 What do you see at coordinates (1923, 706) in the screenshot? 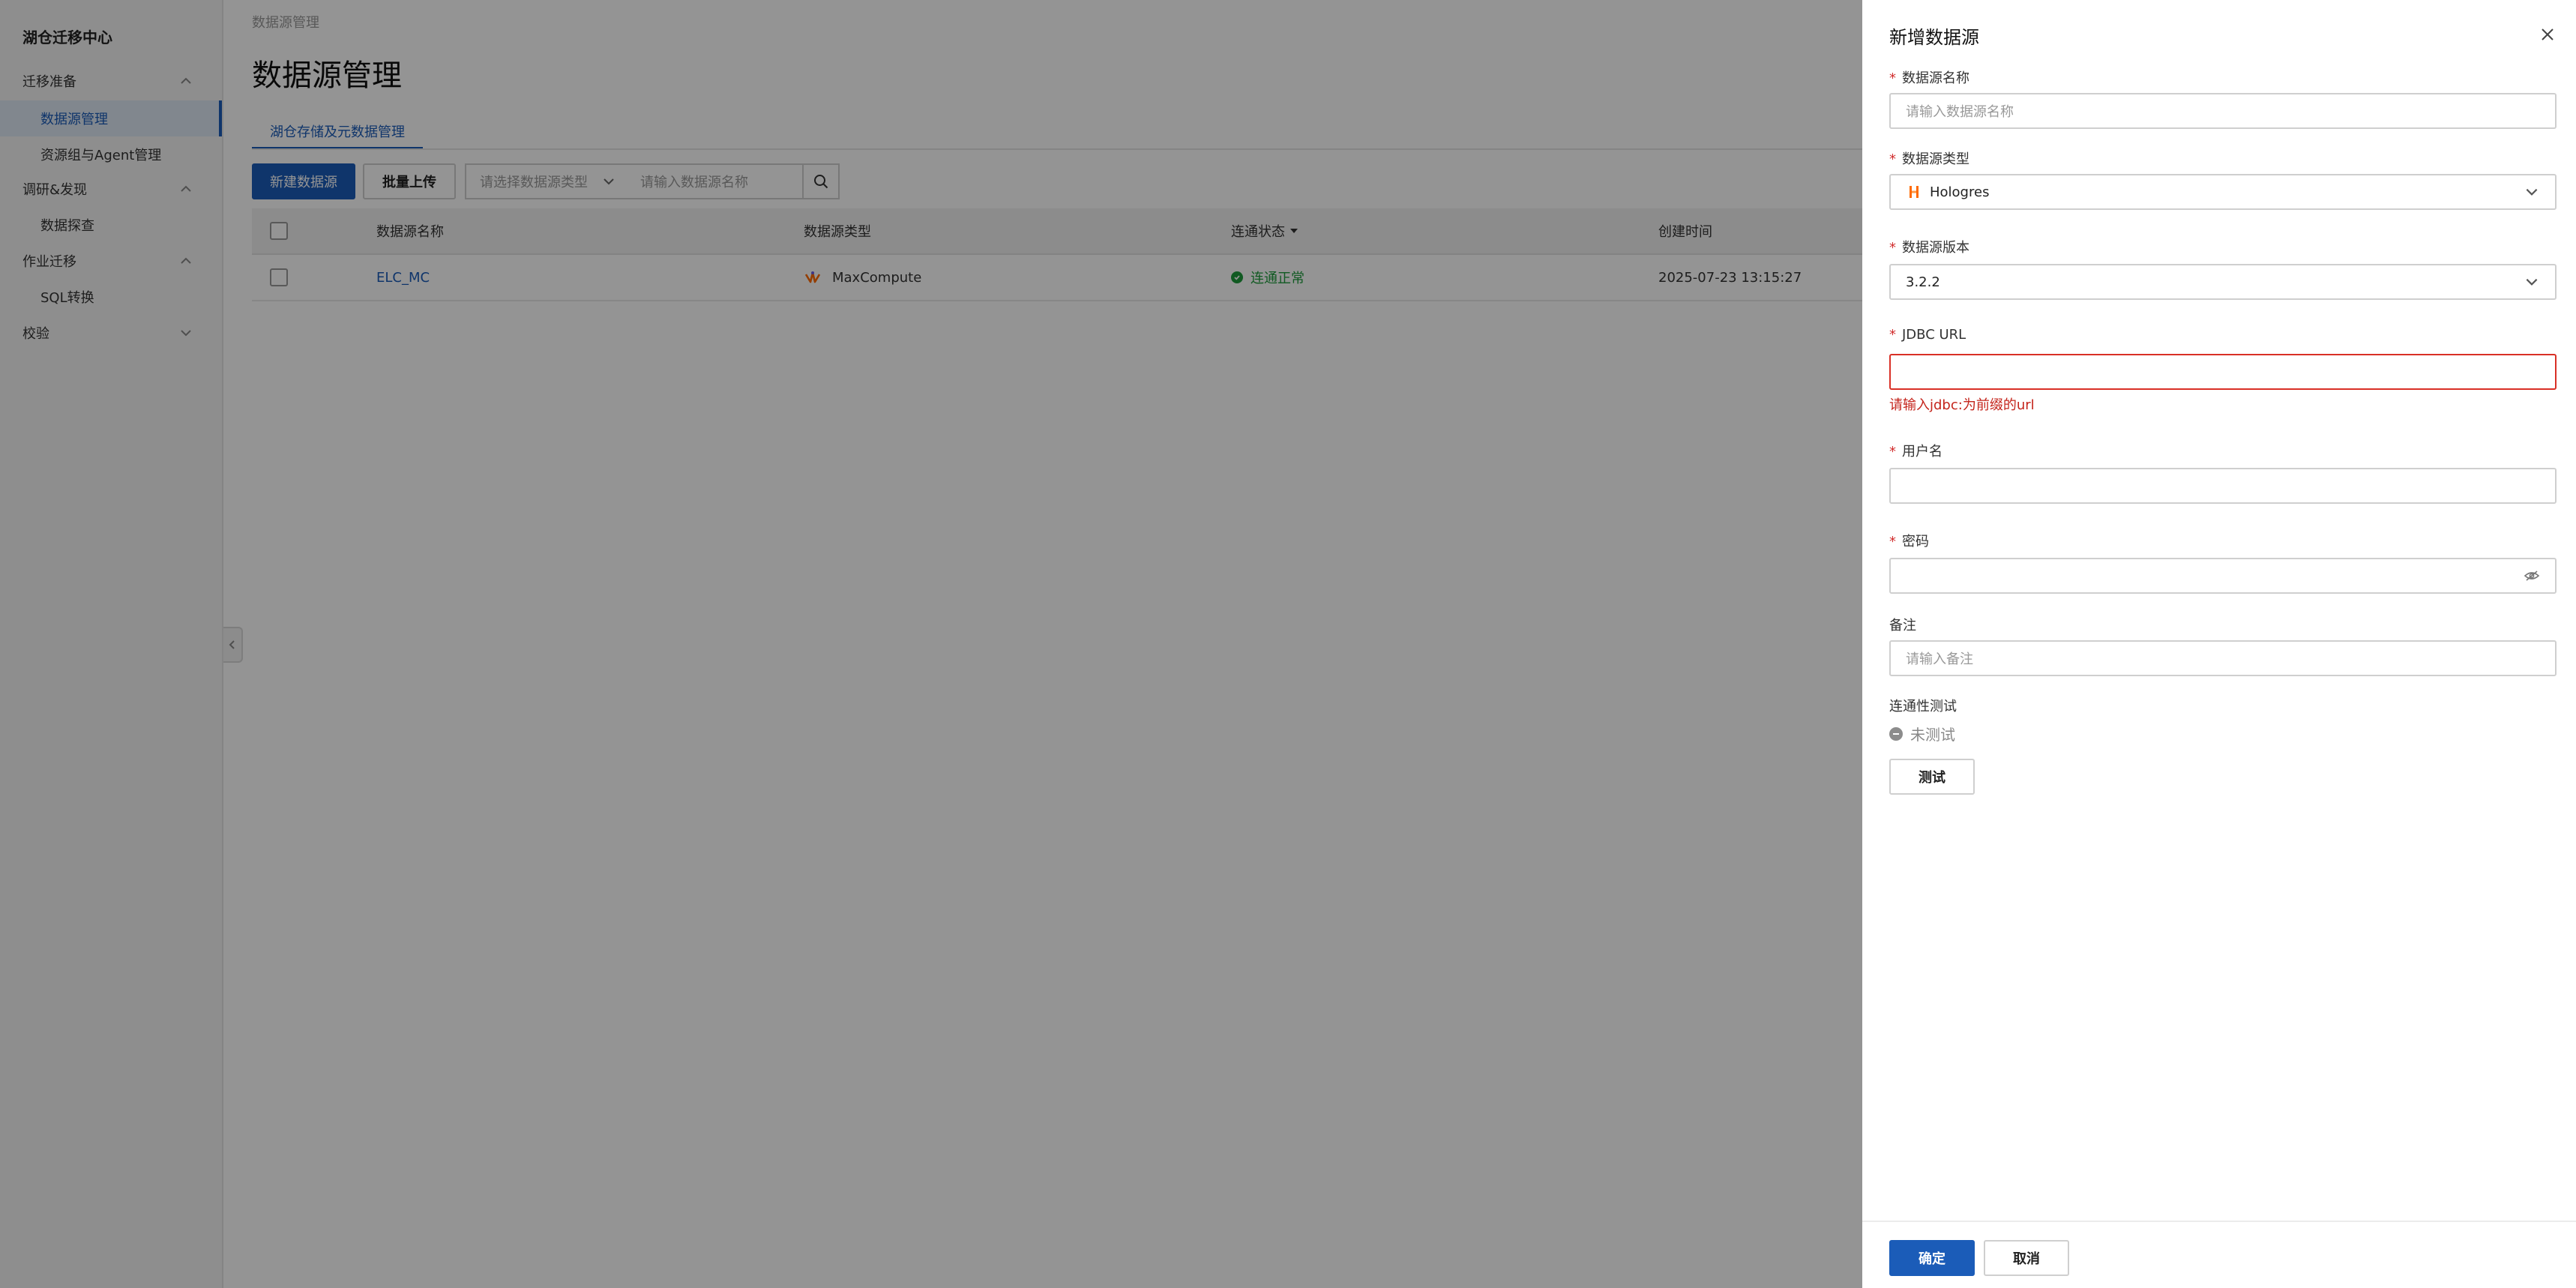
I see `connectivity-label: 连通性测试` at bounding box center [1923, 706].